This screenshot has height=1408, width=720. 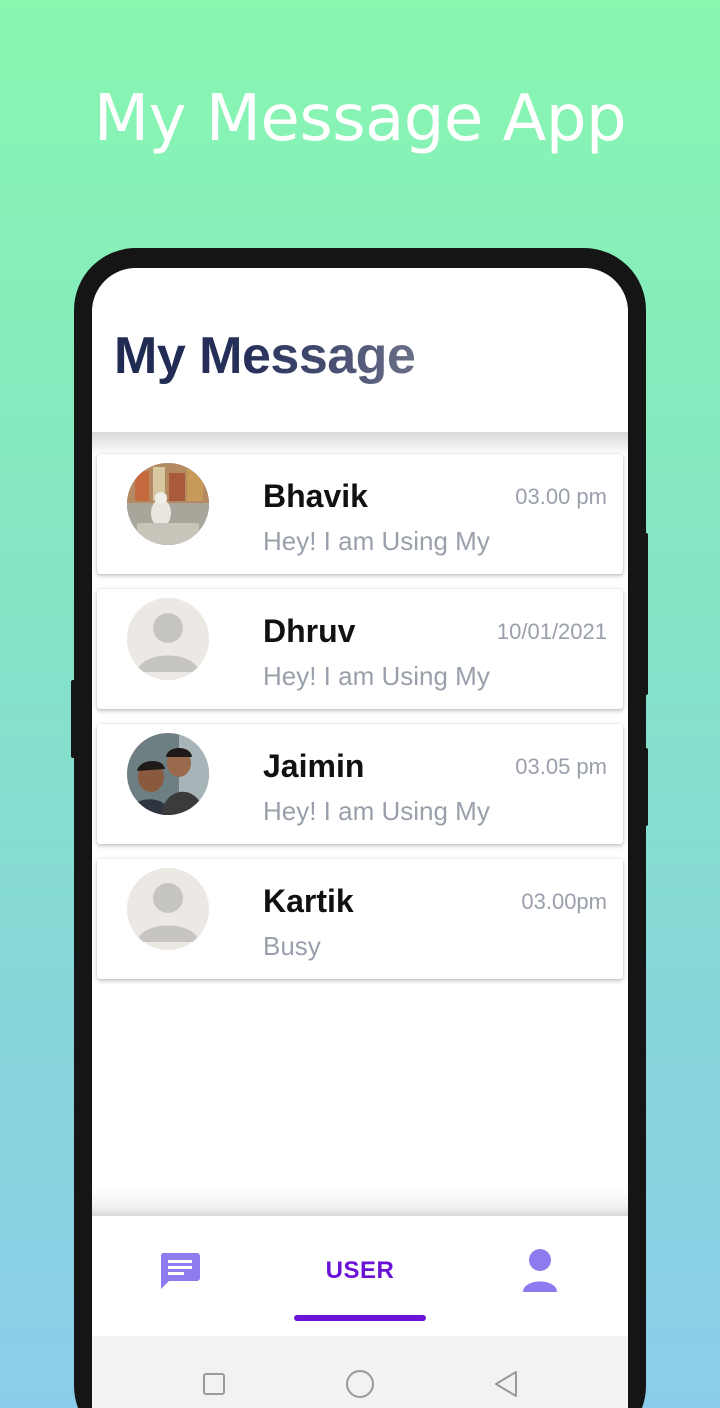 I want to click on page-title: My Message, so click(x=265, y=356).